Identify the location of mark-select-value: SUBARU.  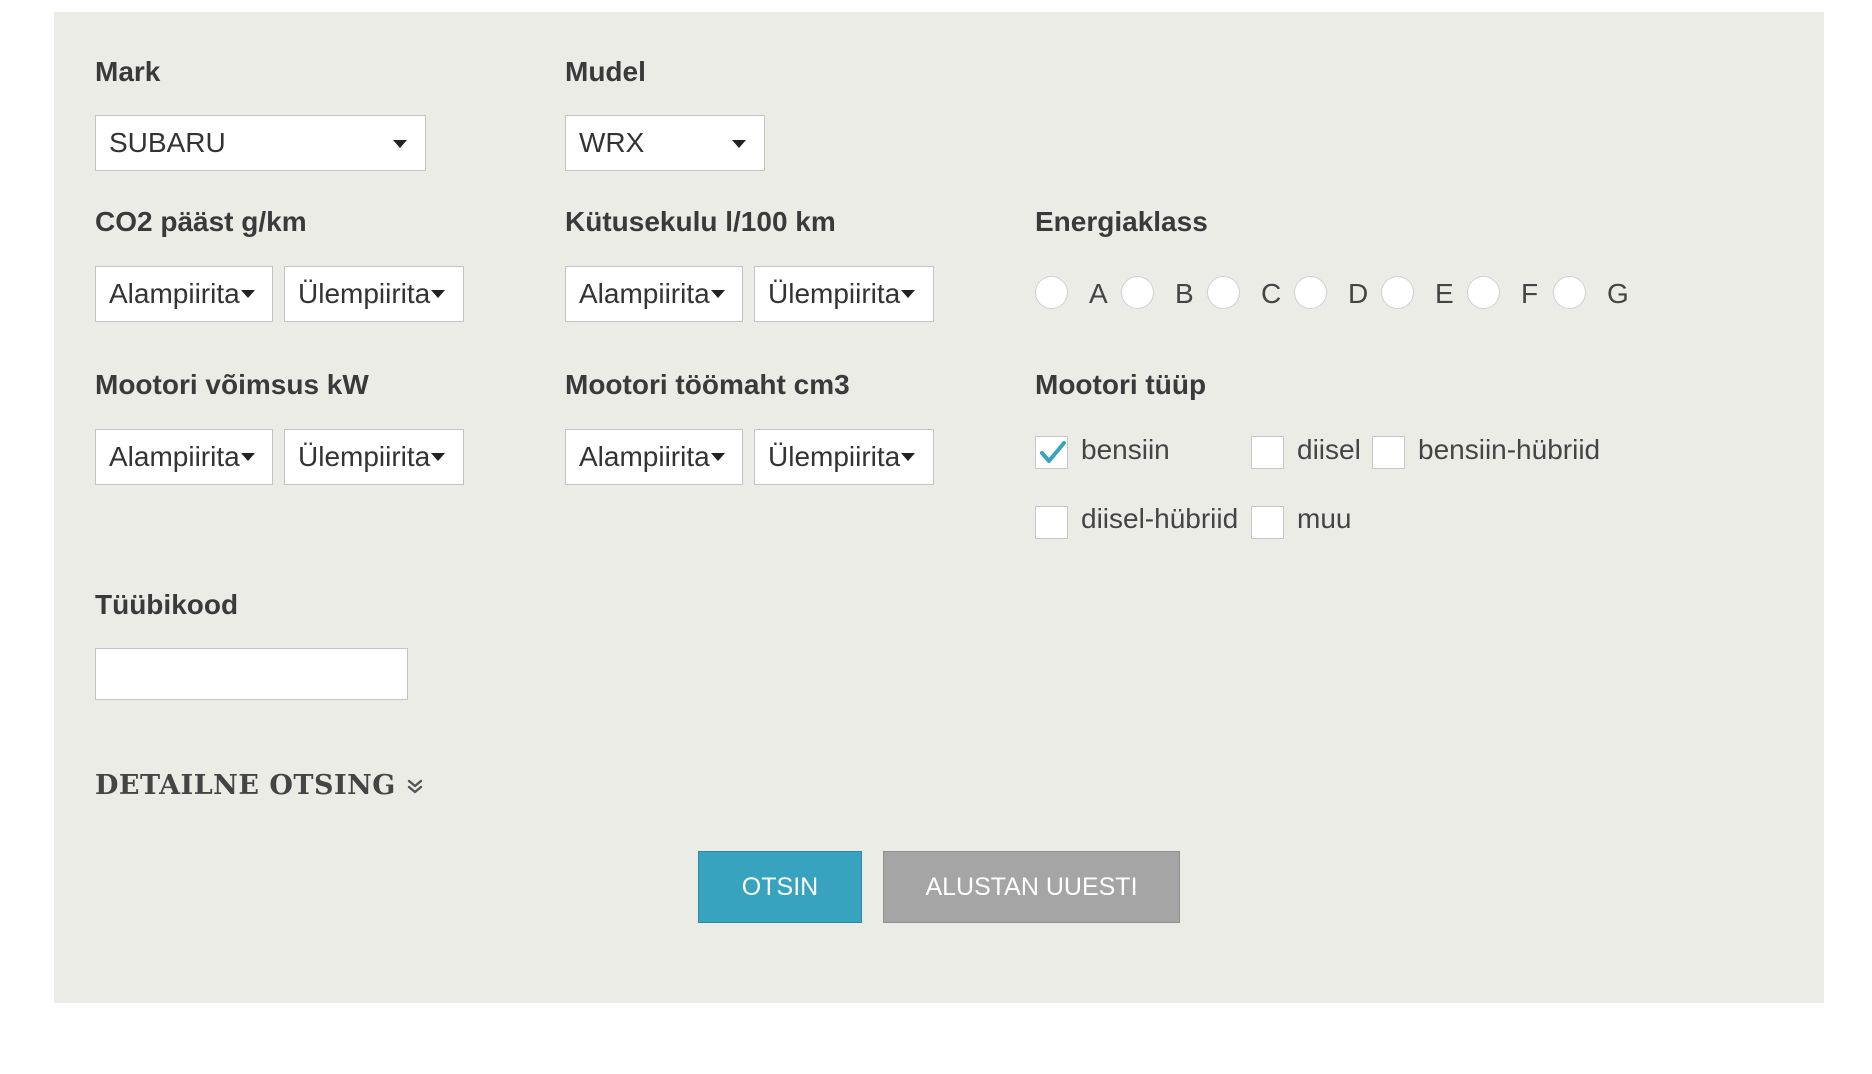
(167, 142).